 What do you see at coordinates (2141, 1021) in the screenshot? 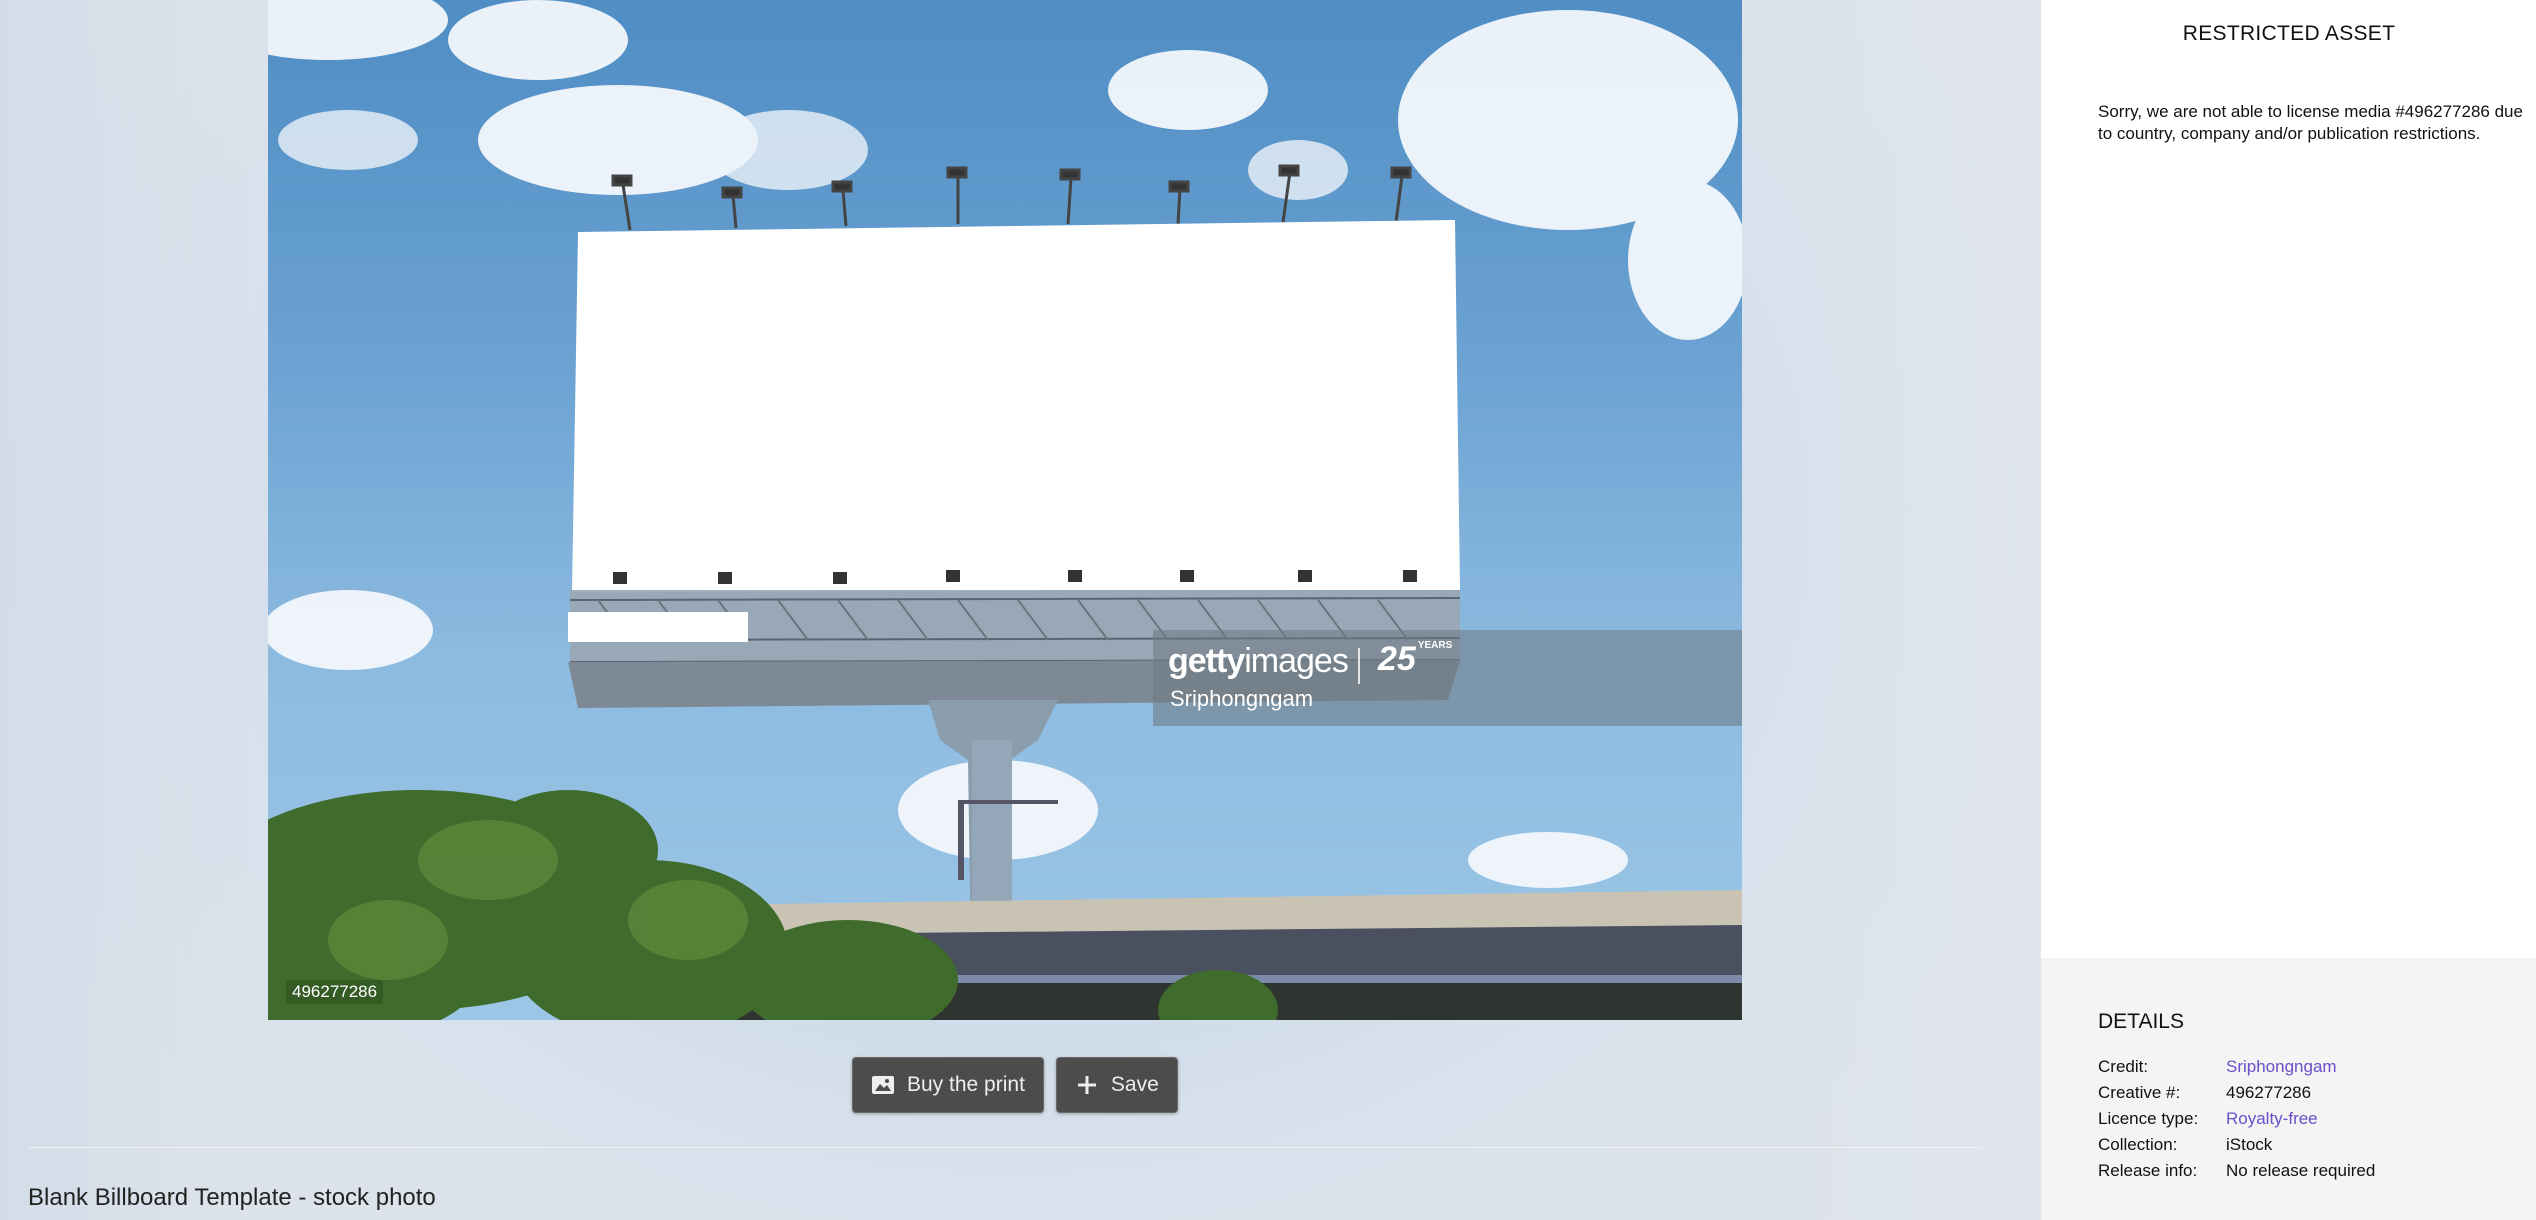
I see `details-heading: DETAILS` at bounding box center [2141, 1021].